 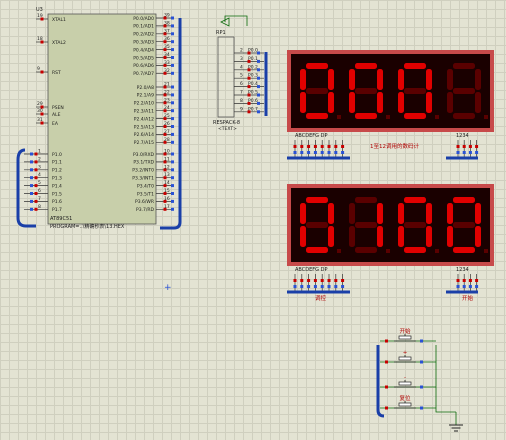 I want to click on push-button-3: -, so click(x=408, y=382).